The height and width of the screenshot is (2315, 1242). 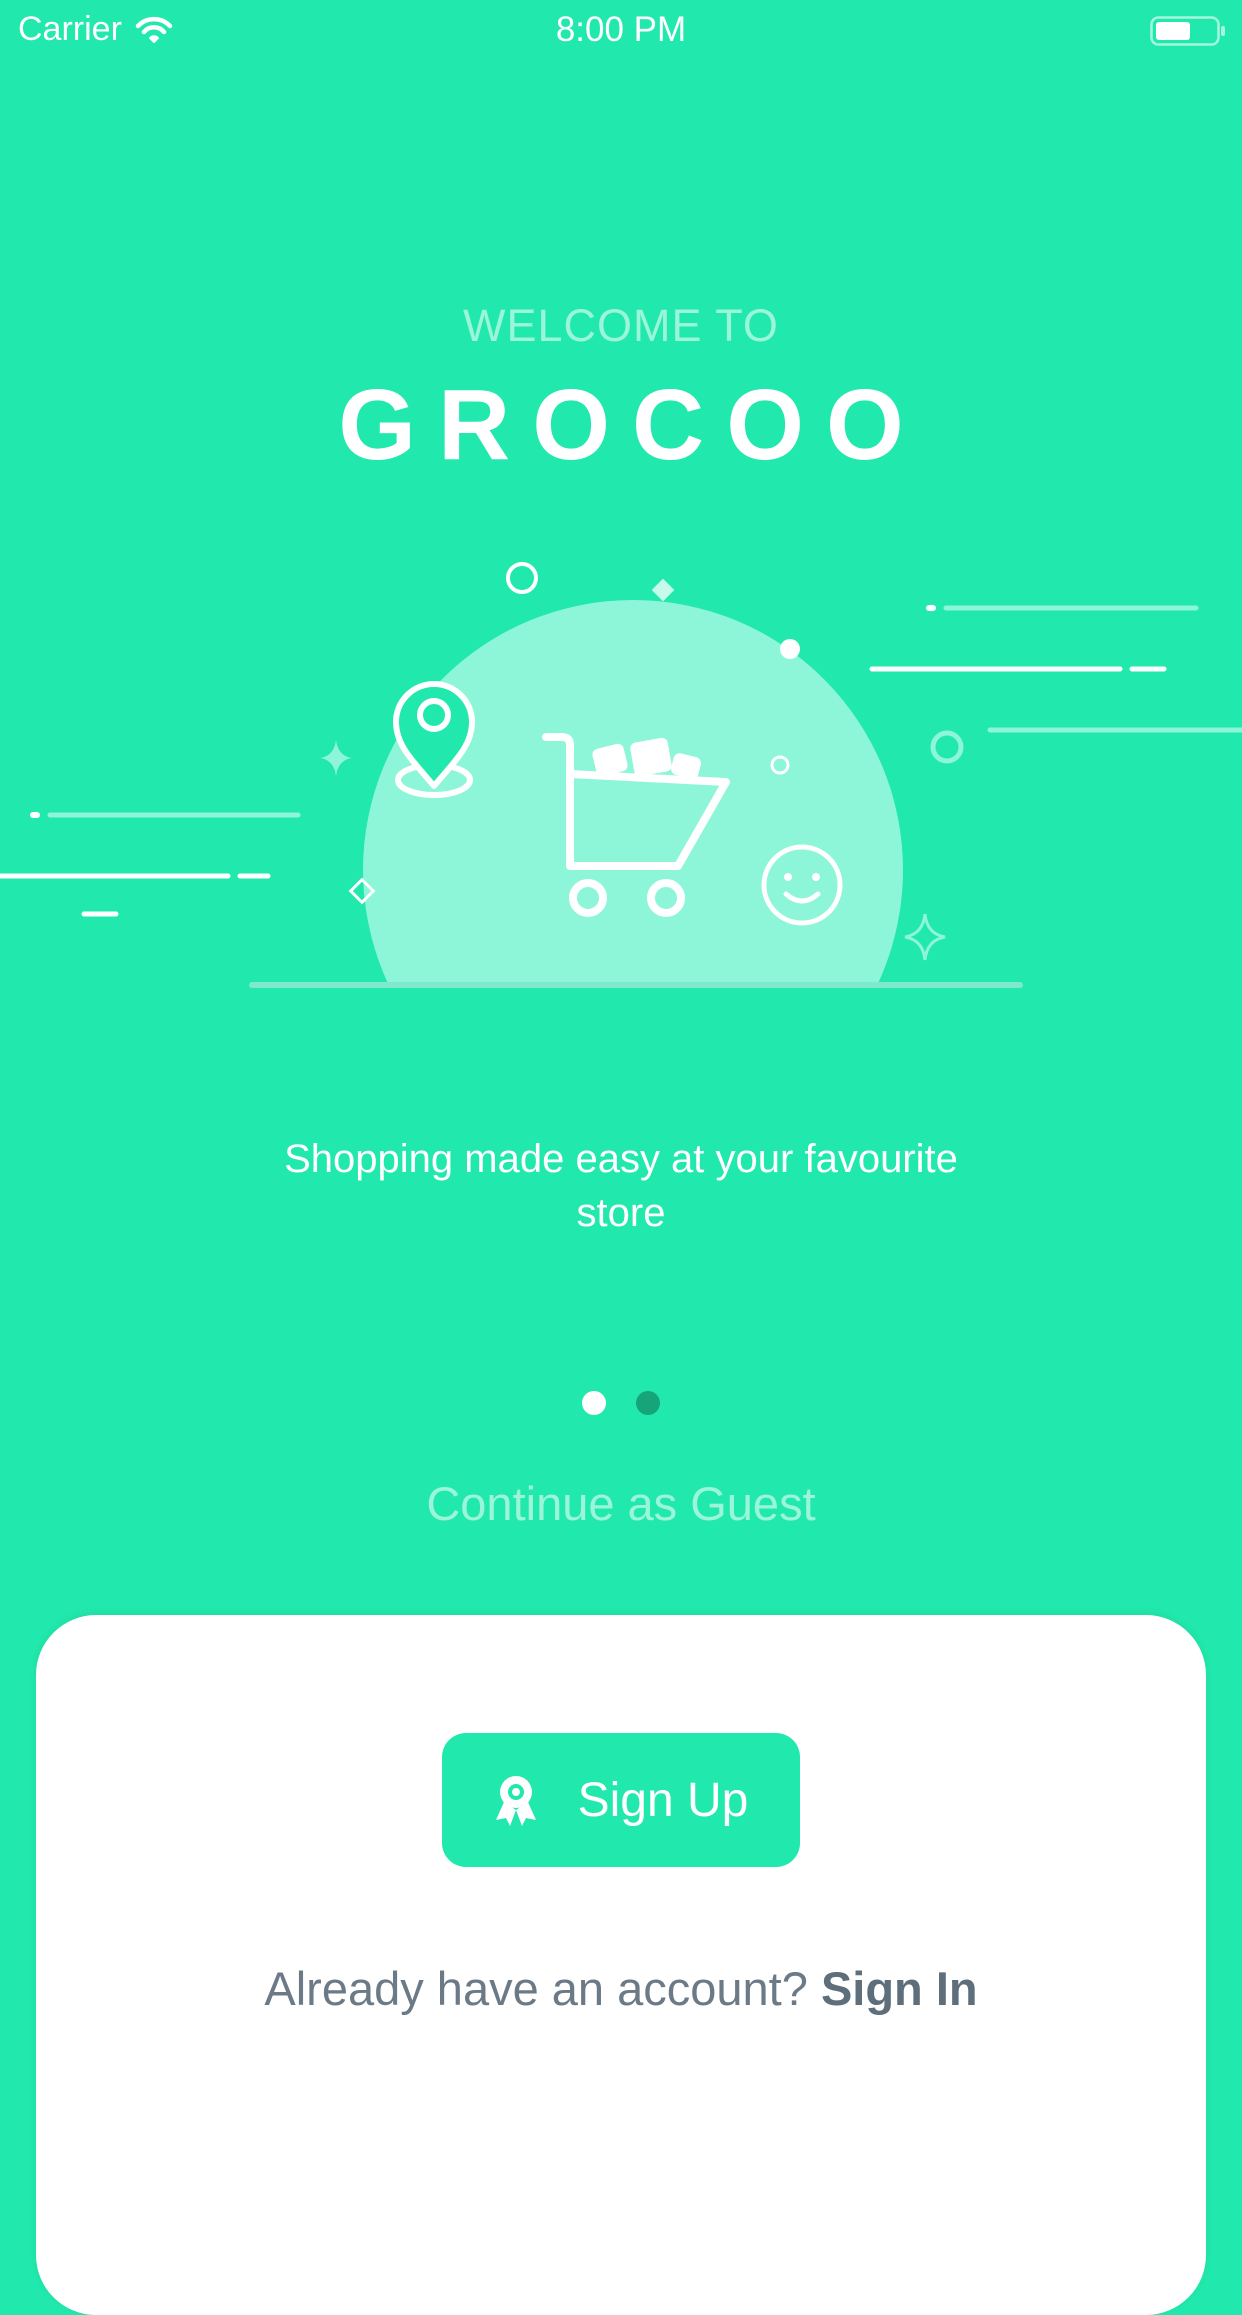 What do you see at coordinates (522, 578) in the screenshot?
I see `decor-ring-top` at bounding box center [522, 578].